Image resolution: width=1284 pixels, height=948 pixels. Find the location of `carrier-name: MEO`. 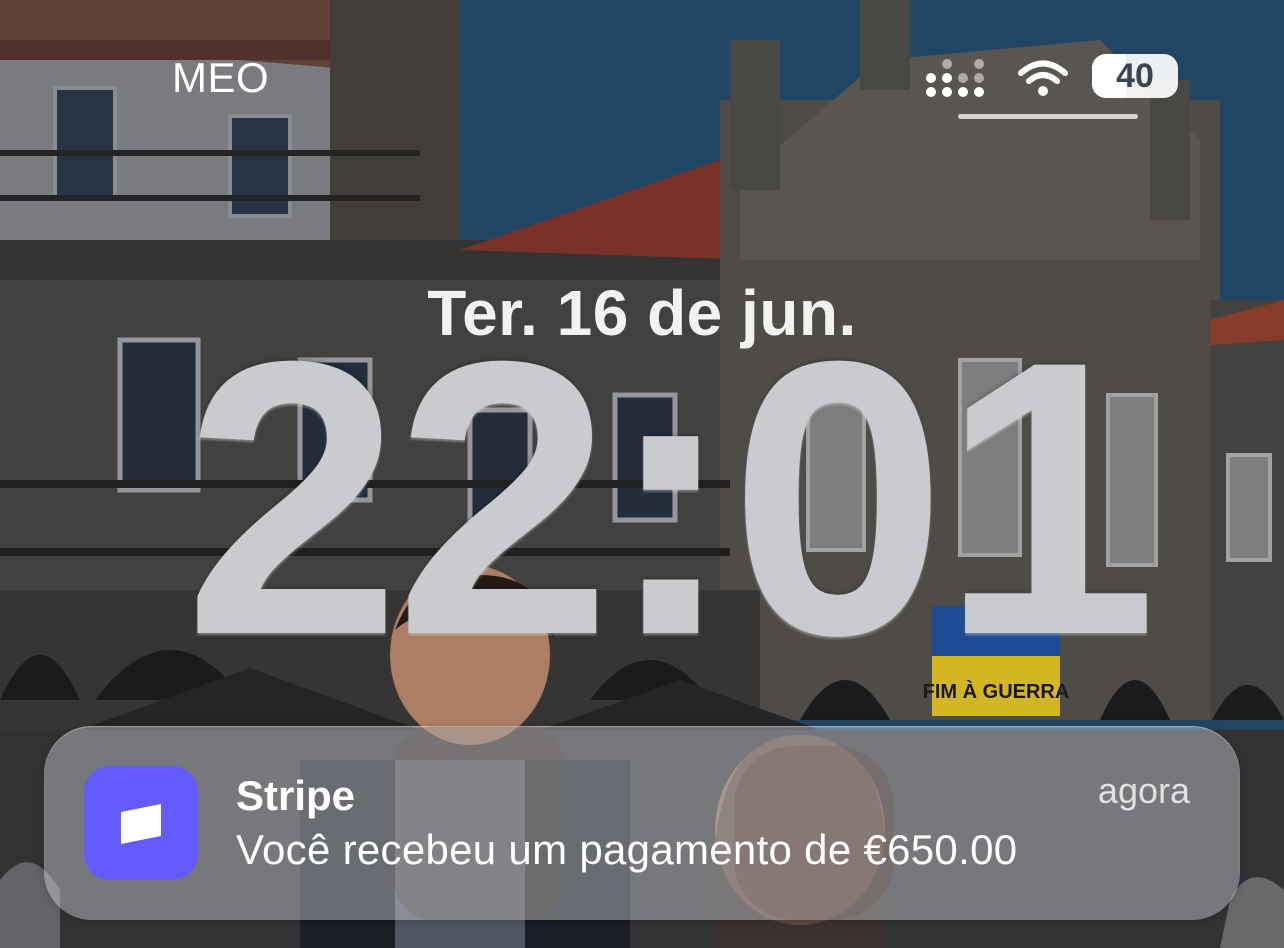

carrier-name: MEO is located at coordinates (221, 77).